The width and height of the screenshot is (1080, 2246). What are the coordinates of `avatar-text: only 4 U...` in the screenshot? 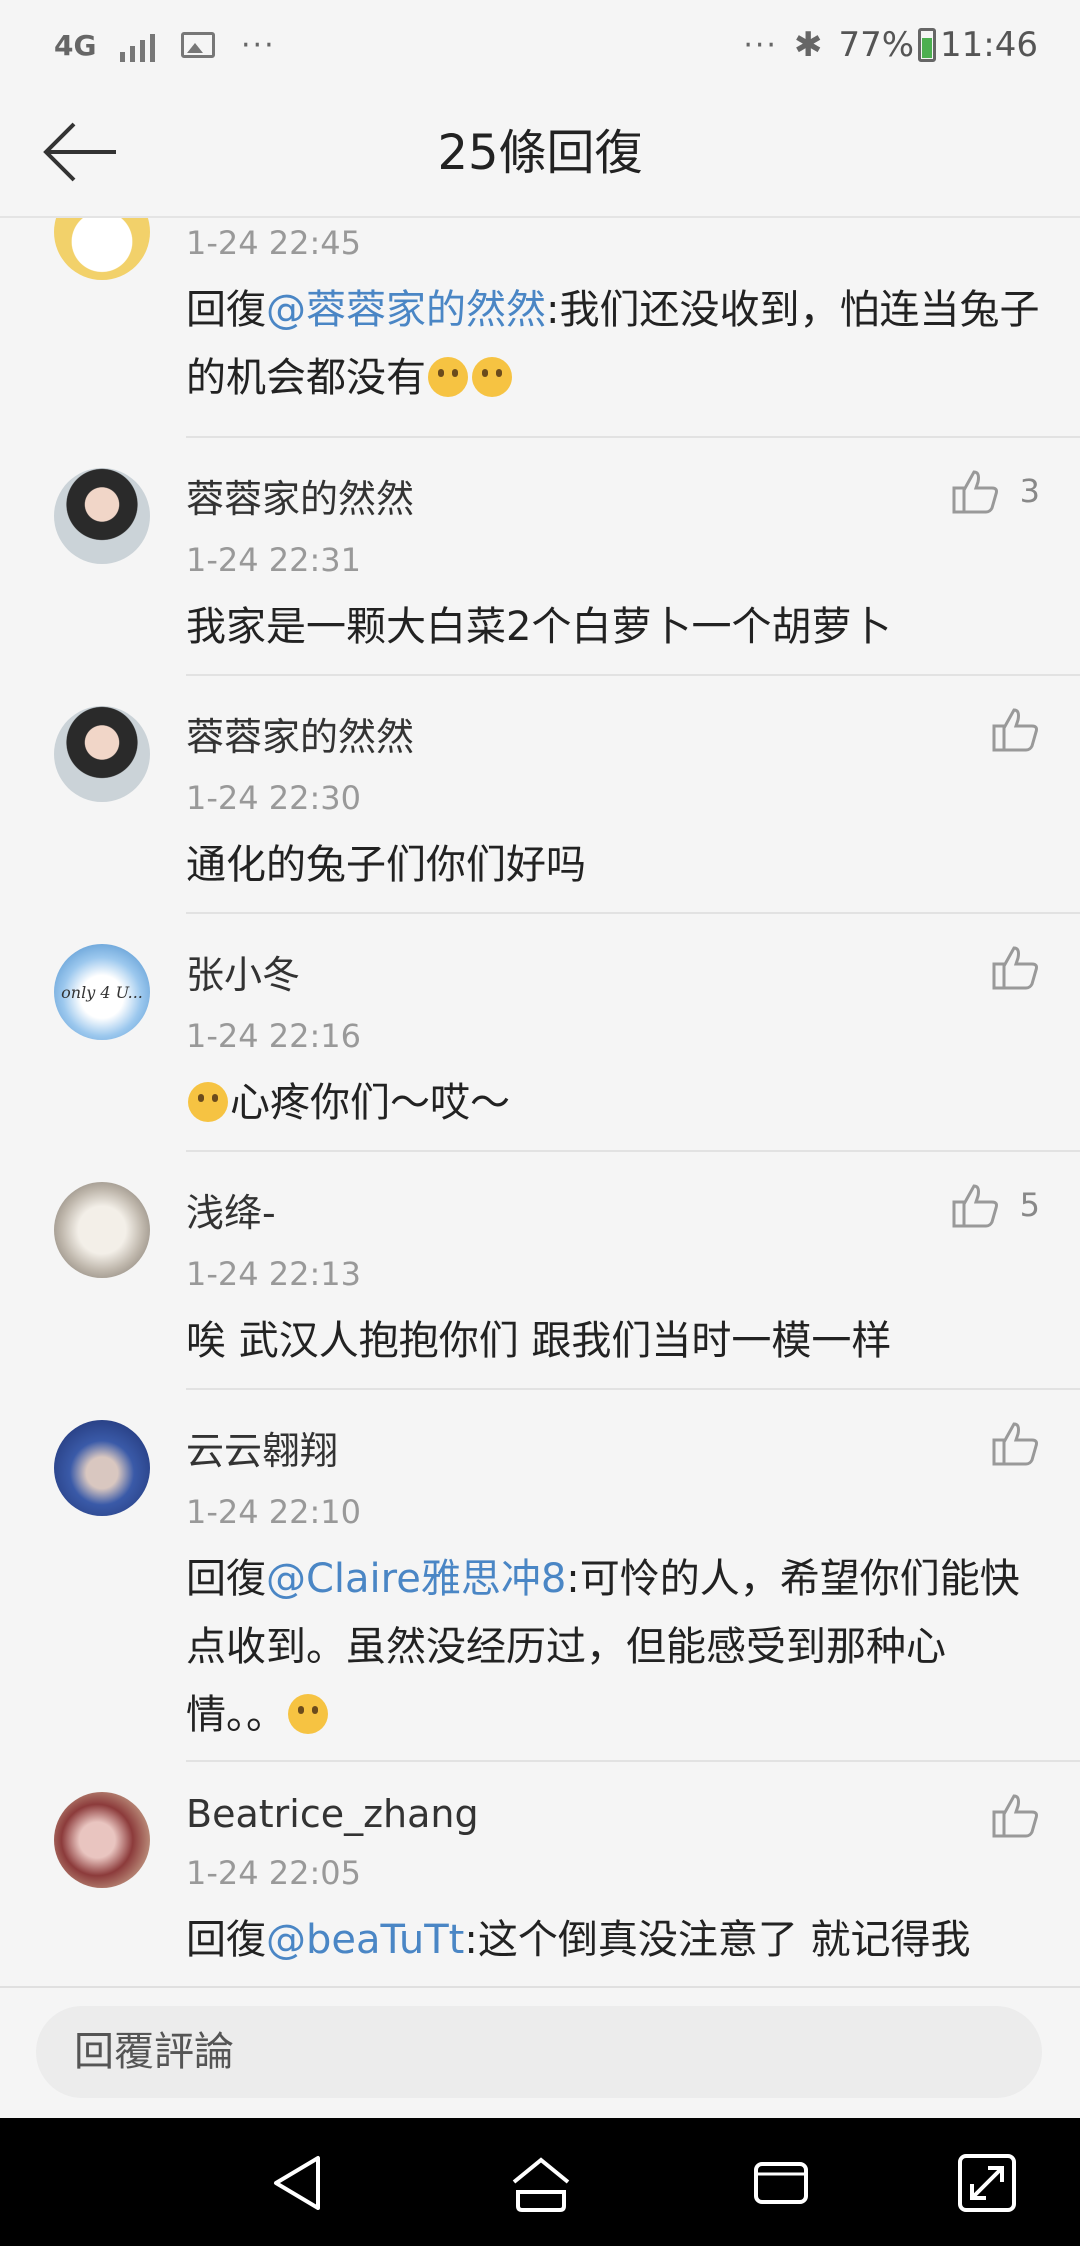 It's located at (102, 992).